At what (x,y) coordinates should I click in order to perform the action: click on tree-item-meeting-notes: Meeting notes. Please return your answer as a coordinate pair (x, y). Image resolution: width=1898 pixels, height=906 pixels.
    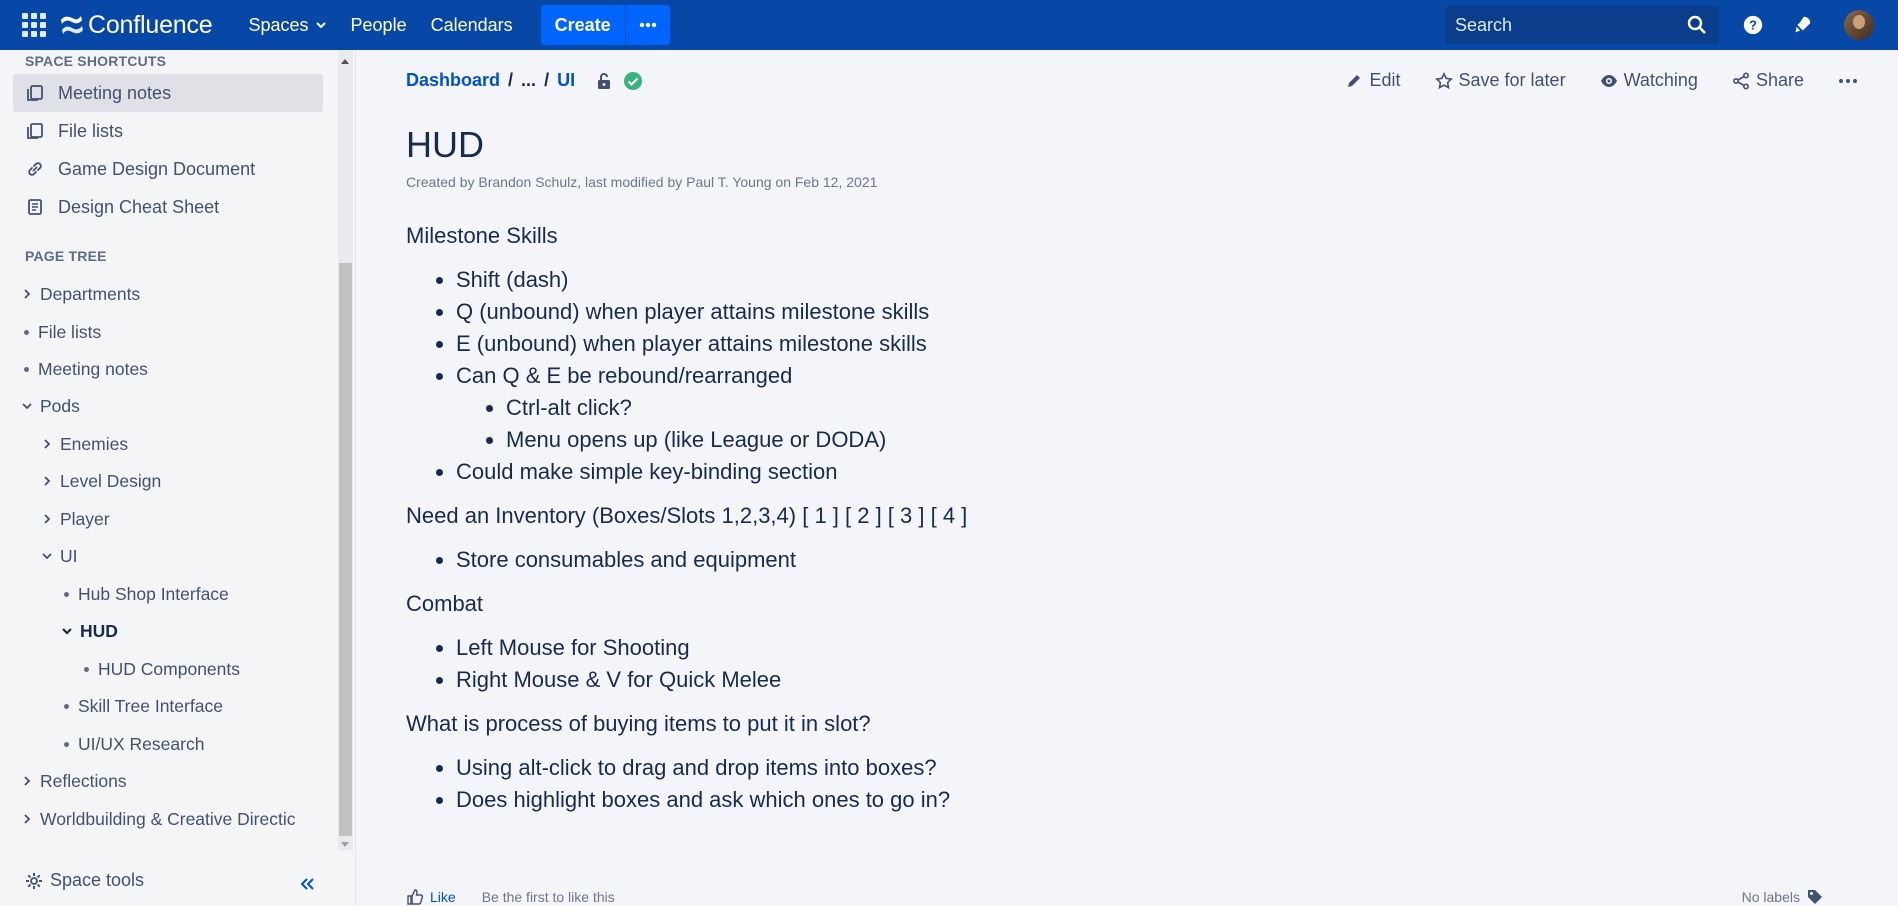
    Looking at the image, I should click on (84, 369).